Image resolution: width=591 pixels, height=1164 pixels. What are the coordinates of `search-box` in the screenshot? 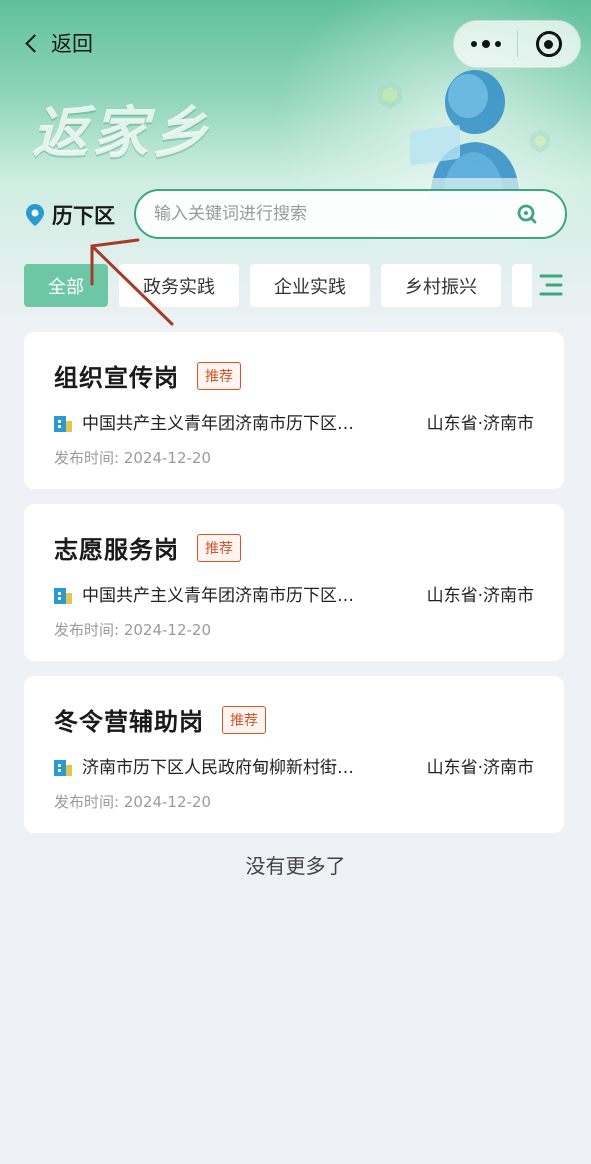 It's located at (350, 214).